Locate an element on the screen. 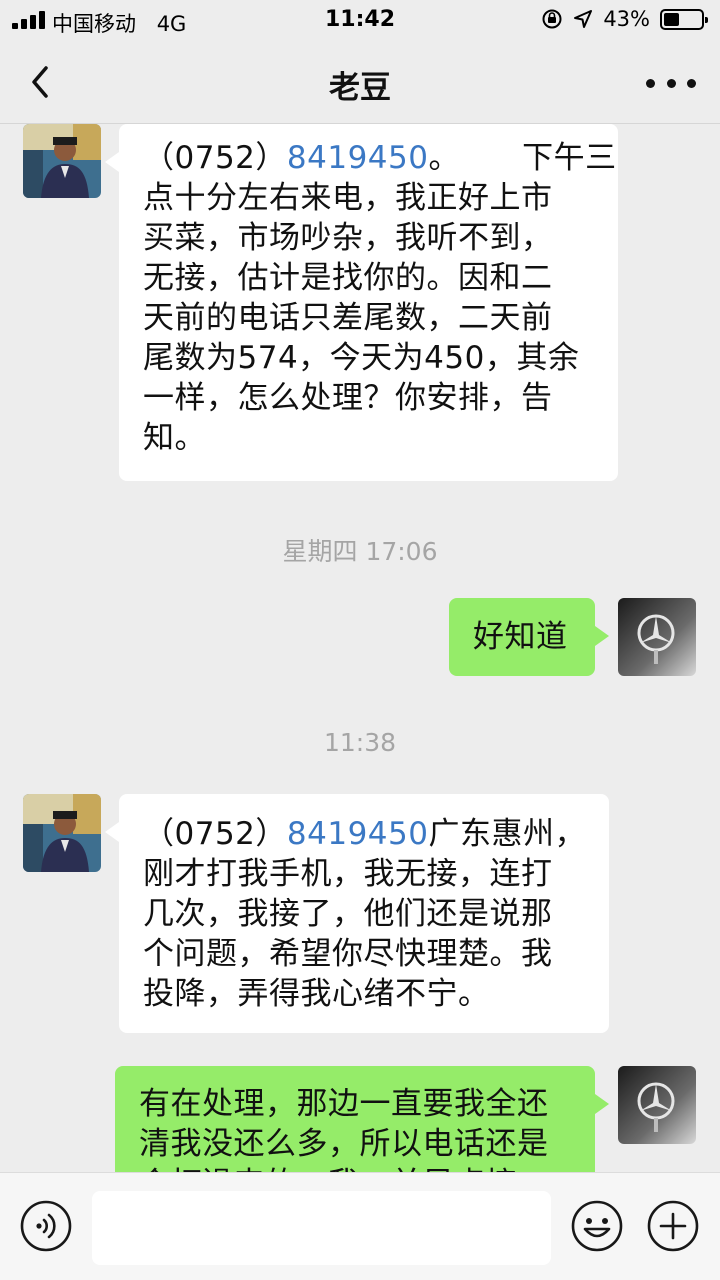 The width and height of the screenshot is (720, 1280). more-dots-icon is located at coordinates (650, 83).